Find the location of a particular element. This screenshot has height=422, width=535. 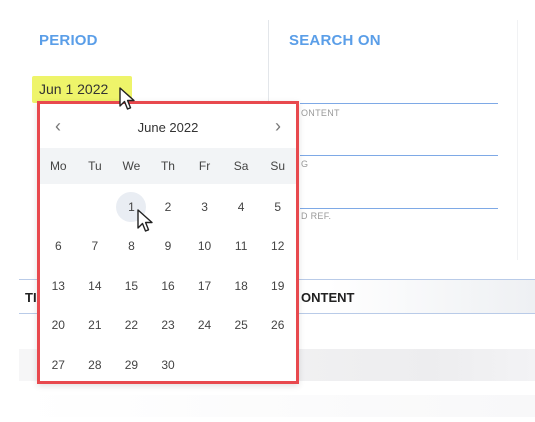

calendar-day: 13 is located at coordinates (58, 286).